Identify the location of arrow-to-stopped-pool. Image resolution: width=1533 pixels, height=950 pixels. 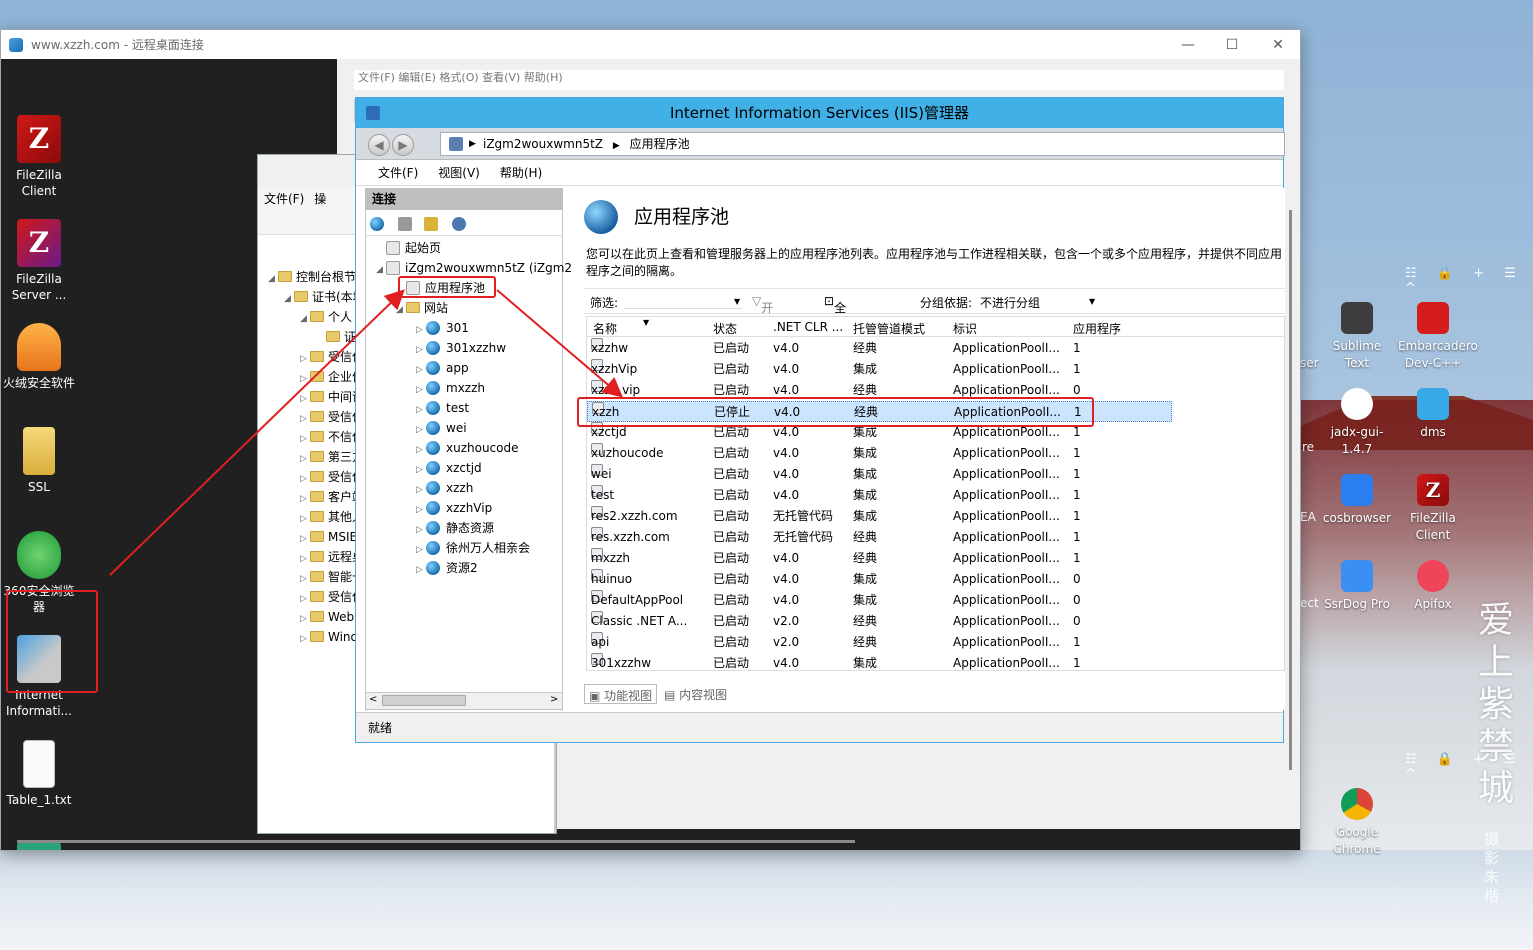
(560, 343).